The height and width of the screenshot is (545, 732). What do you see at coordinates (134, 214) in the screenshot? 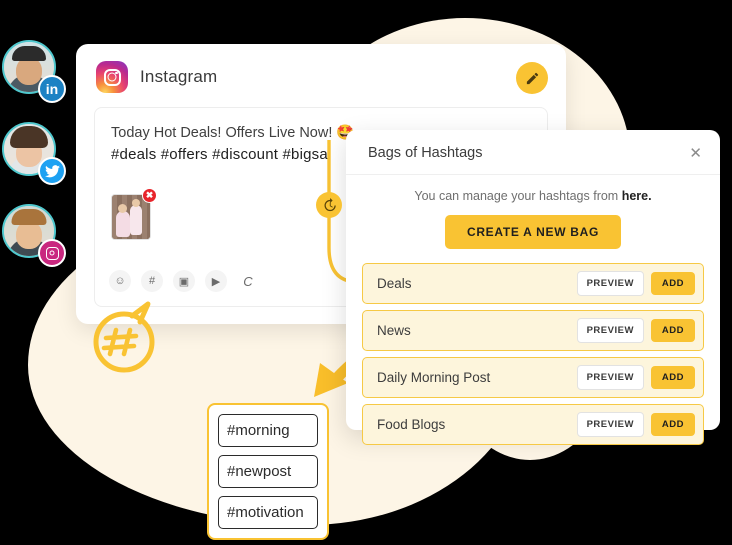
I see `attachment-thumbnail: ✖` at bounding box center [134, 214].